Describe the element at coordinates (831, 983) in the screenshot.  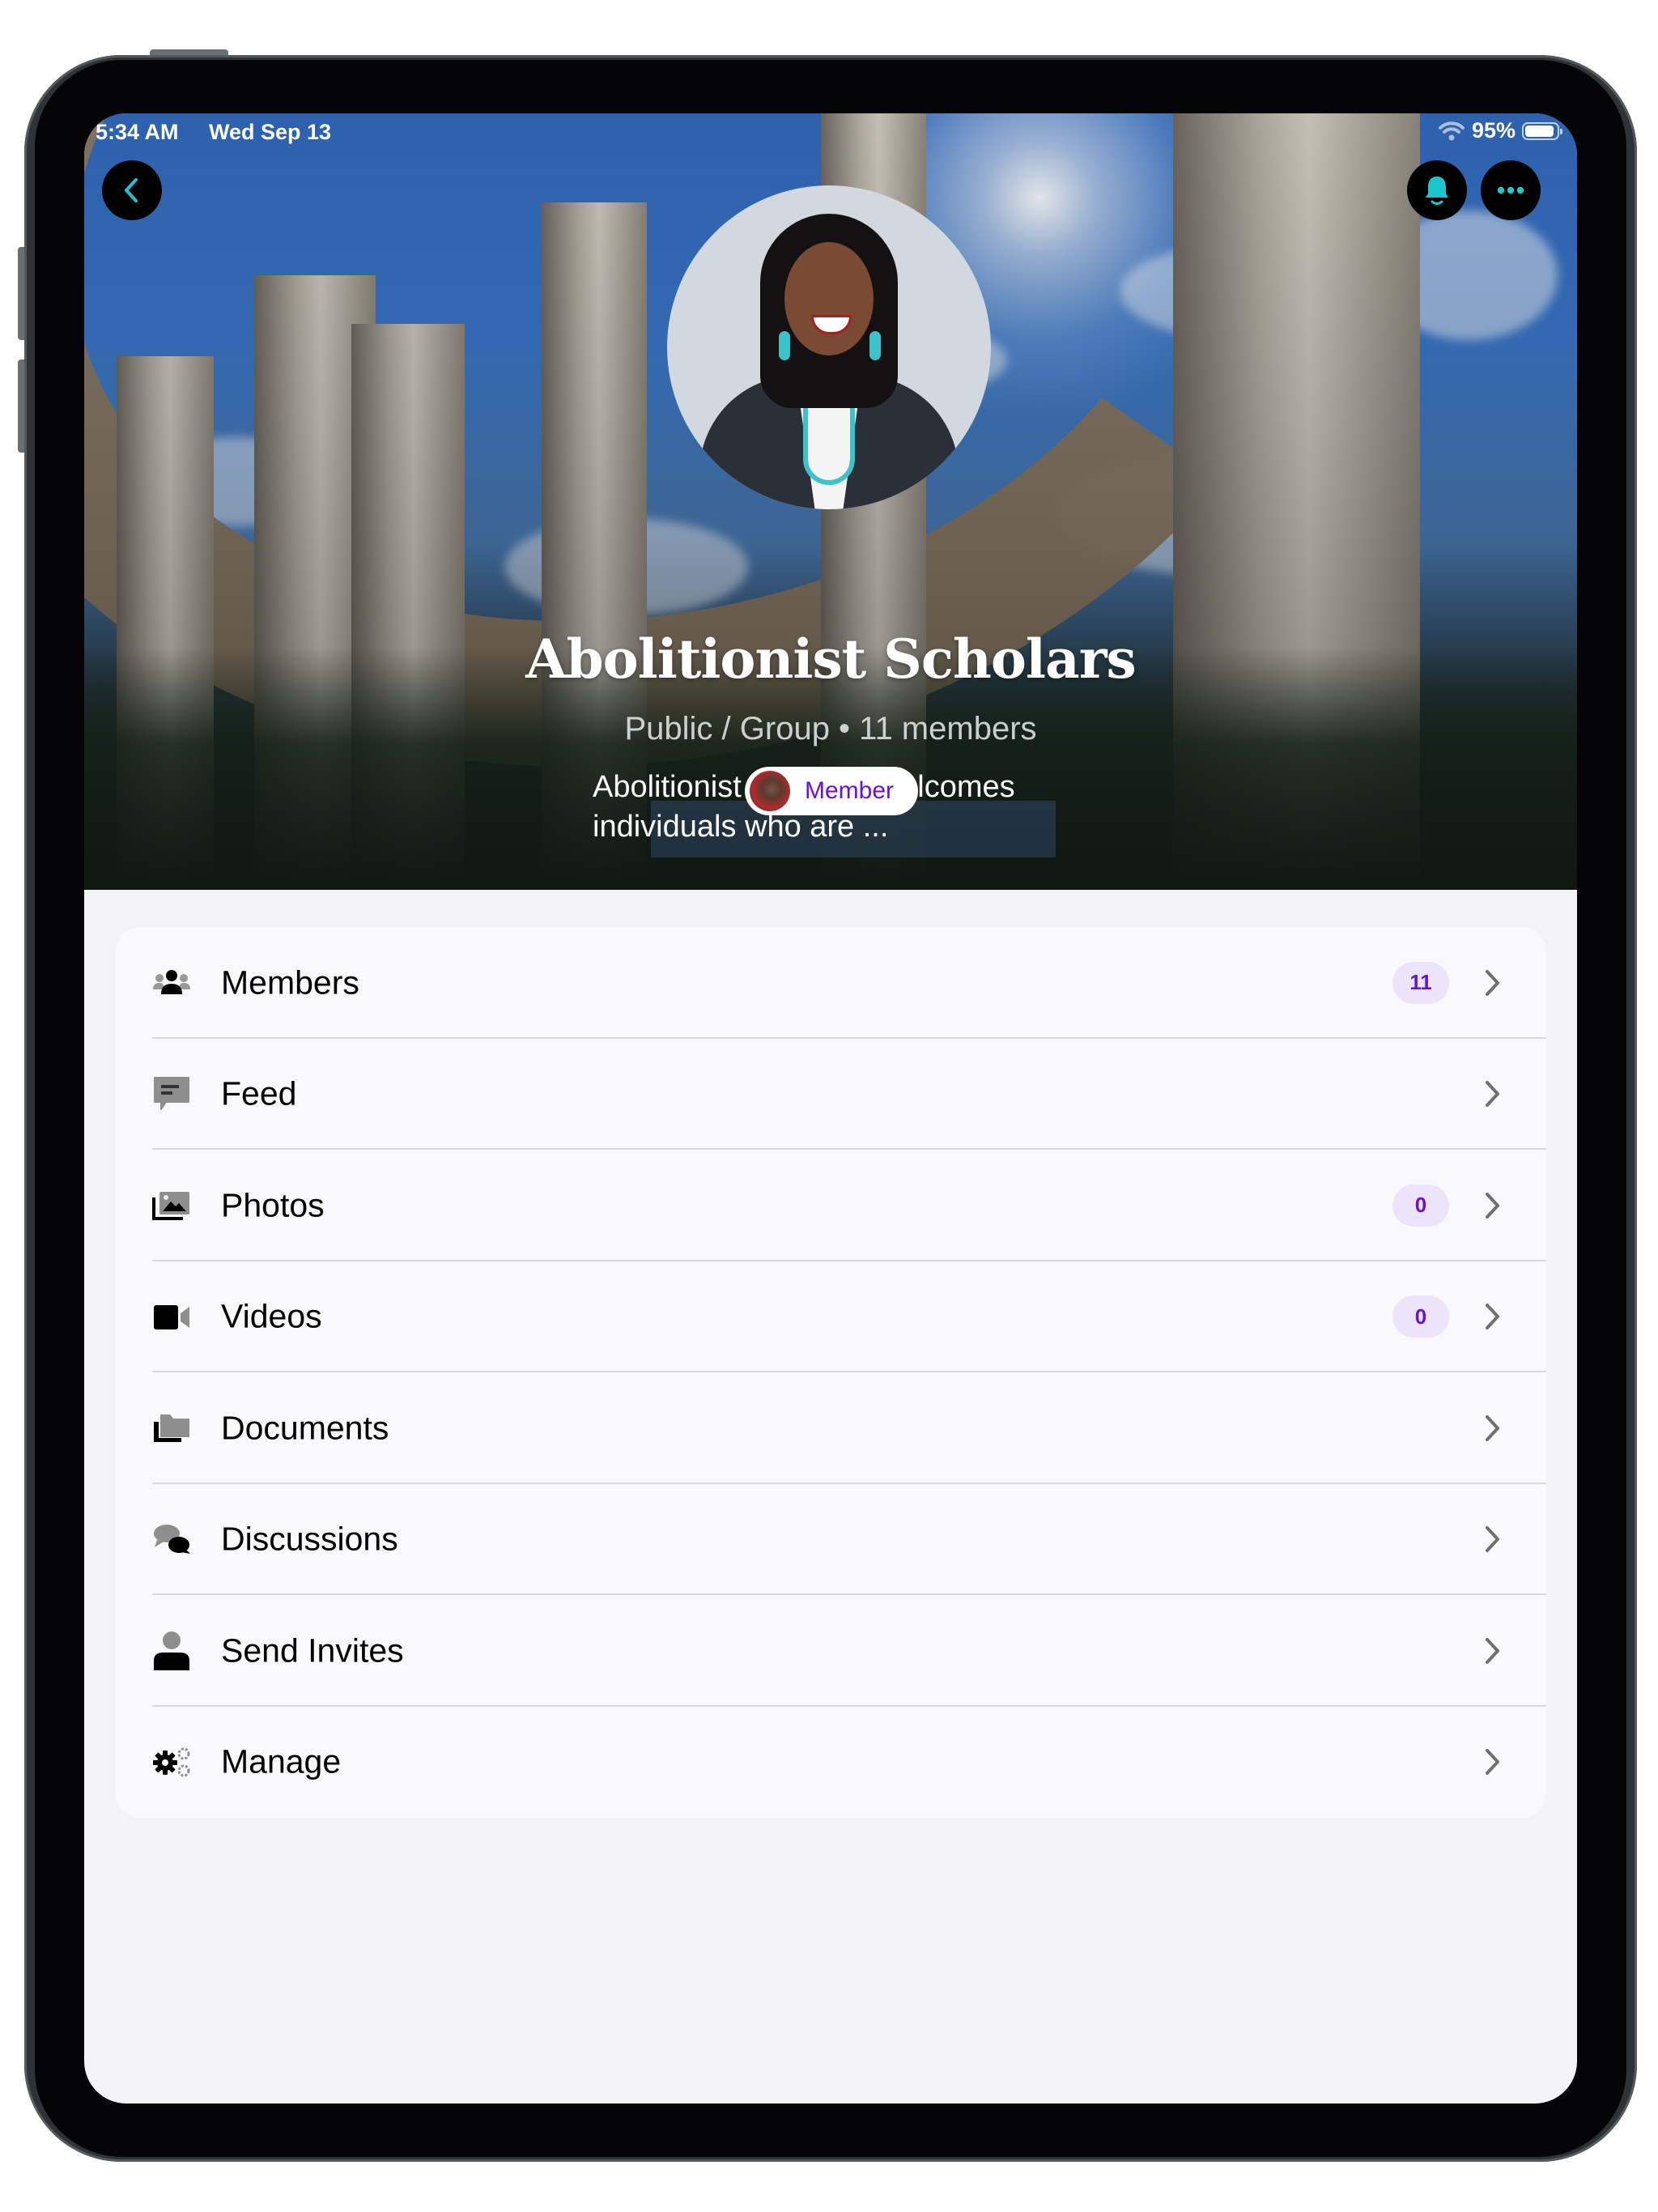
I see `menu-item-members: Members 11` at that location.